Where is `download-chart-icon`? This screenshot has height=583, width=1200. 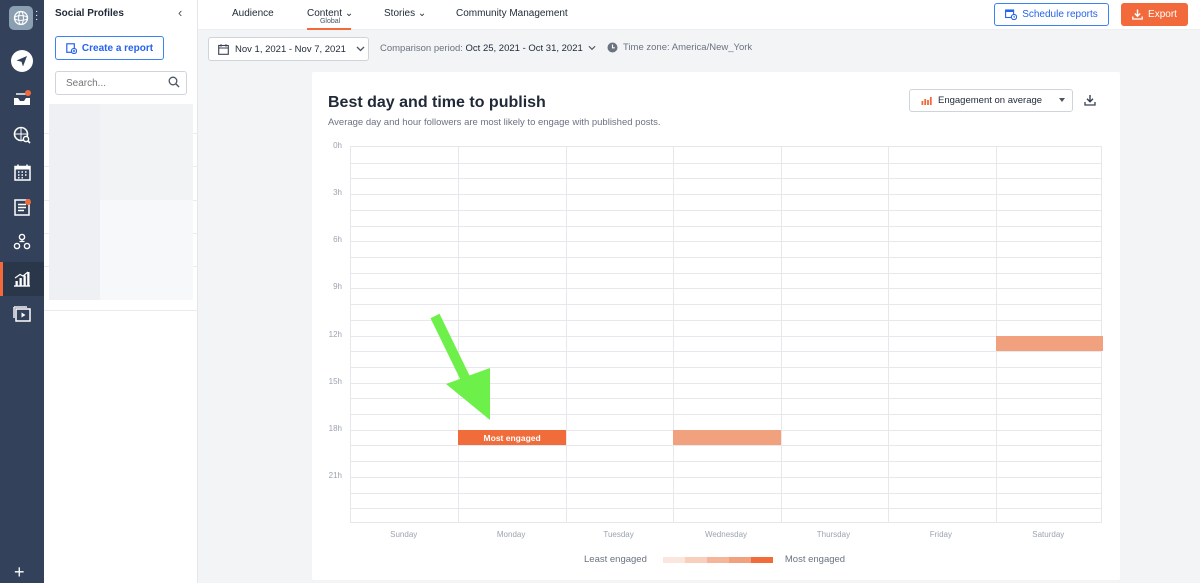 download-chart-icon is located at coordinates (1090, 102).